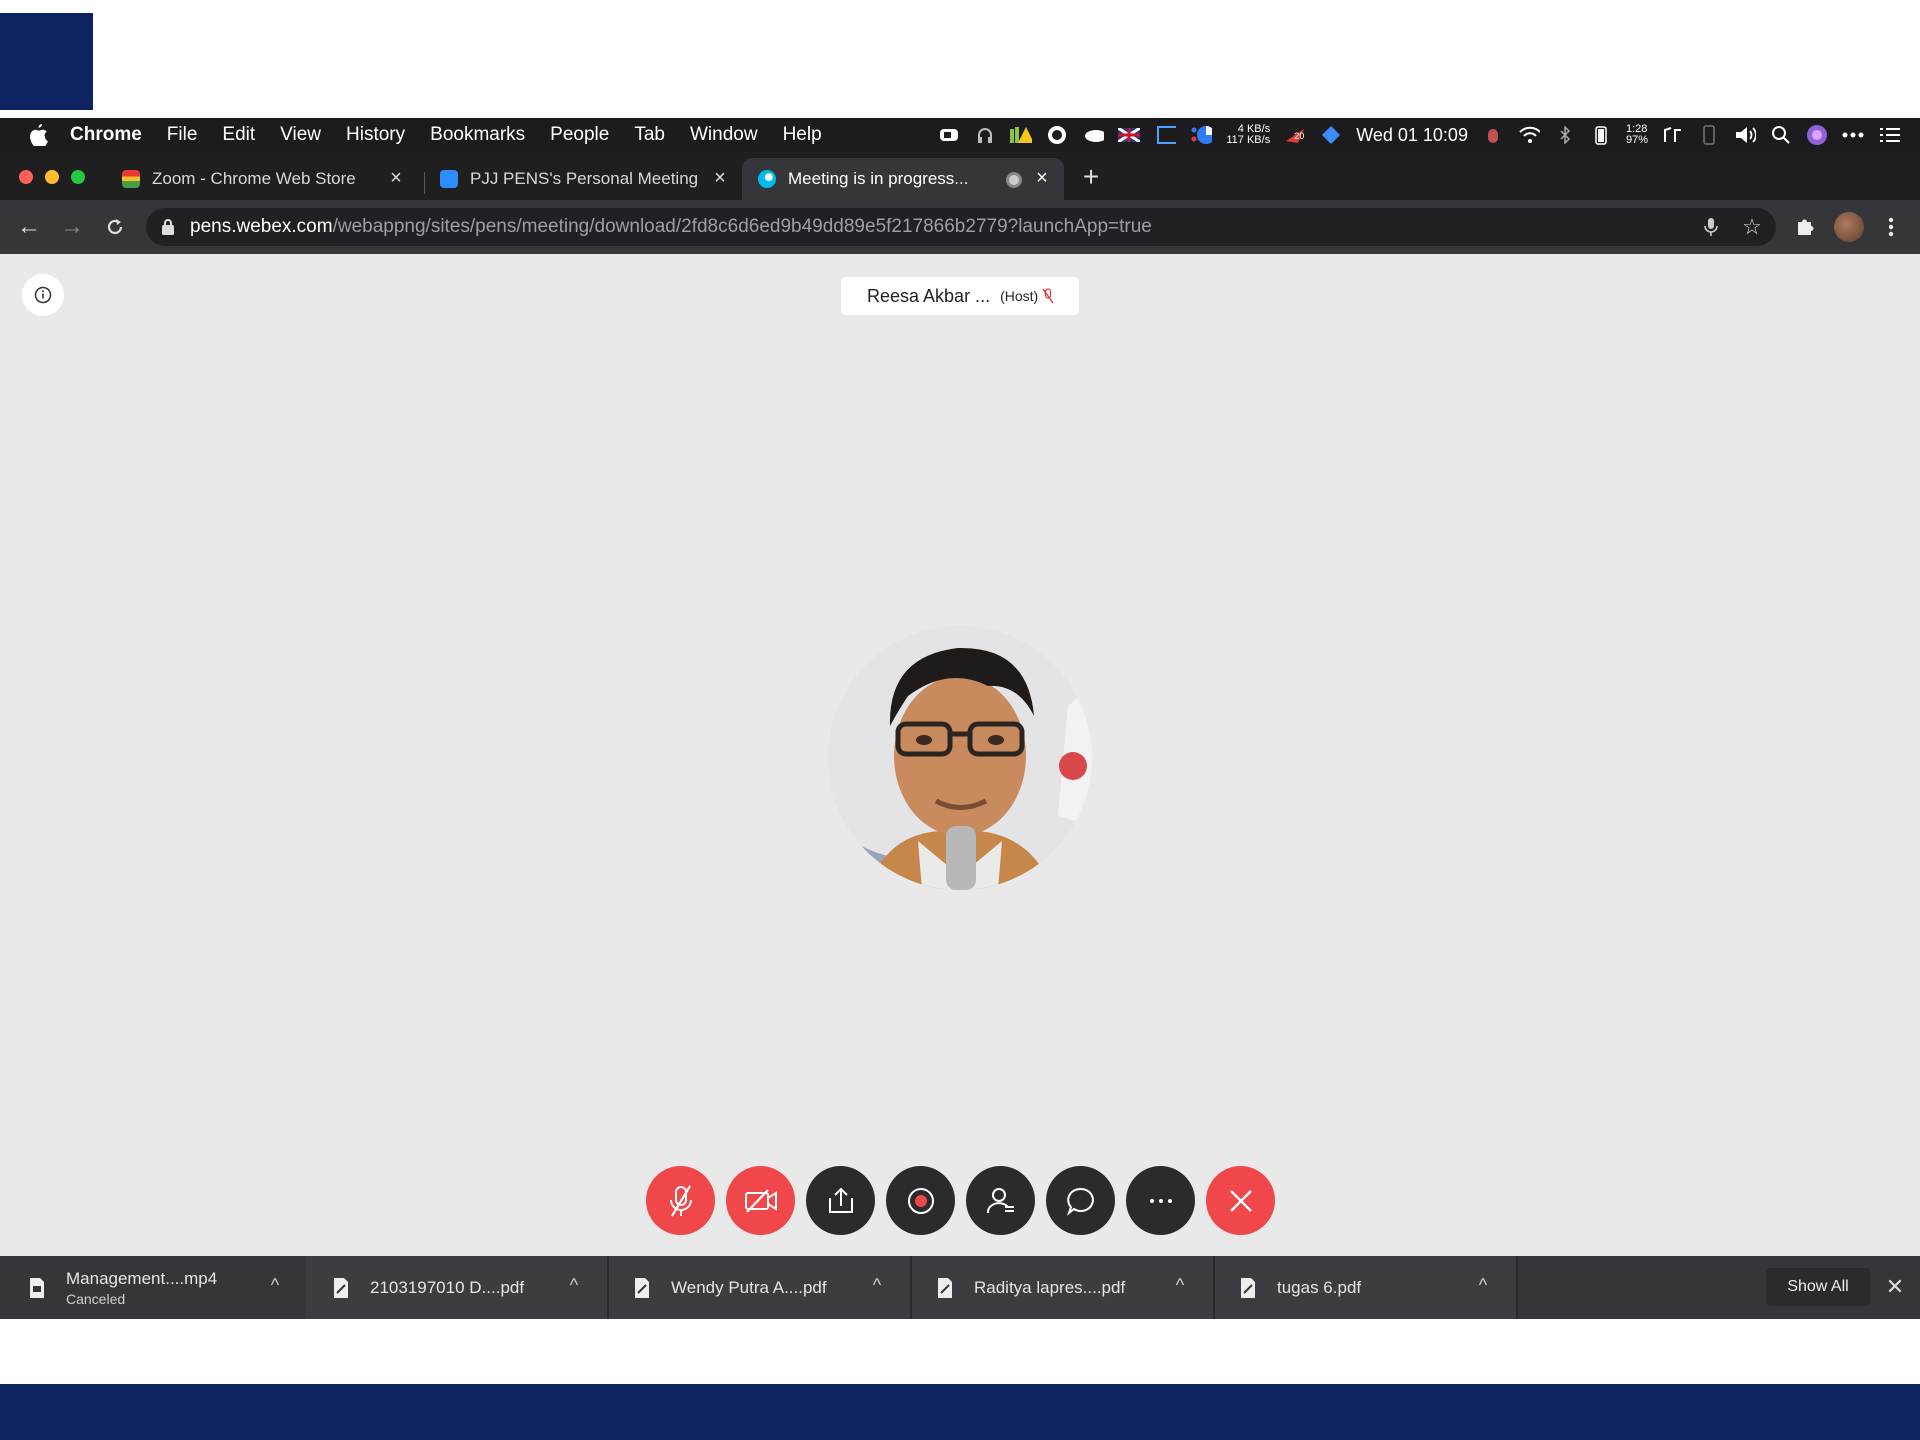 The width and height of the screenshot is (1920, 1440). What do you see at coordinates (680, 1200) in the screenshot?
I see `mute-button` at bounding box center [680, 1200].